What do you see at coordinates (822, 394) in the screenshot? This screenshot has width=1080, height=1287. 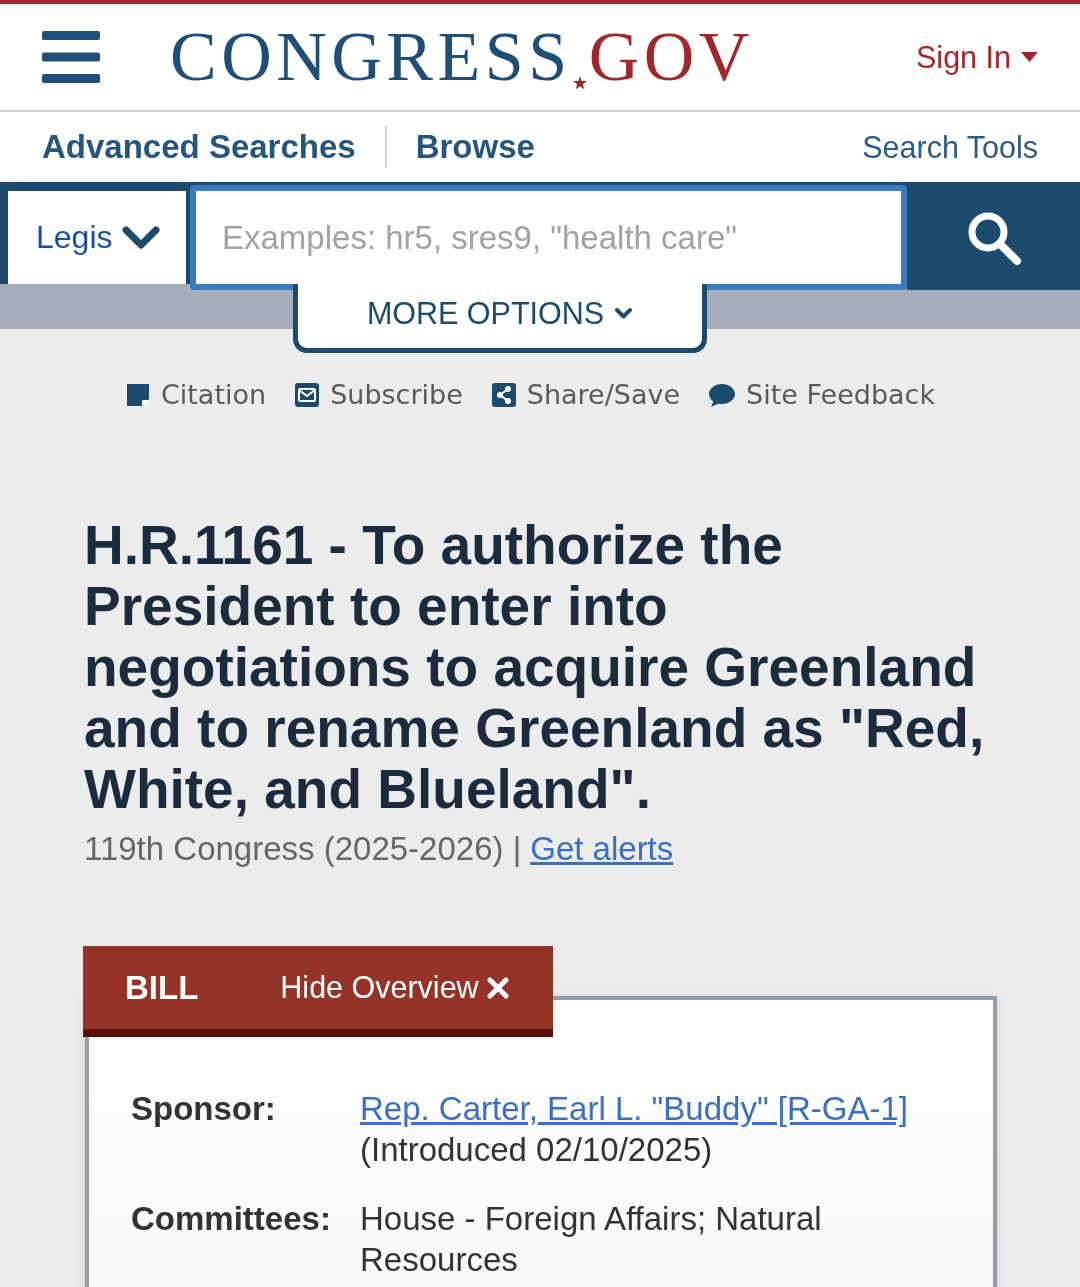 I see `action-link: Site Feedback` at bounding box center [822, 394].